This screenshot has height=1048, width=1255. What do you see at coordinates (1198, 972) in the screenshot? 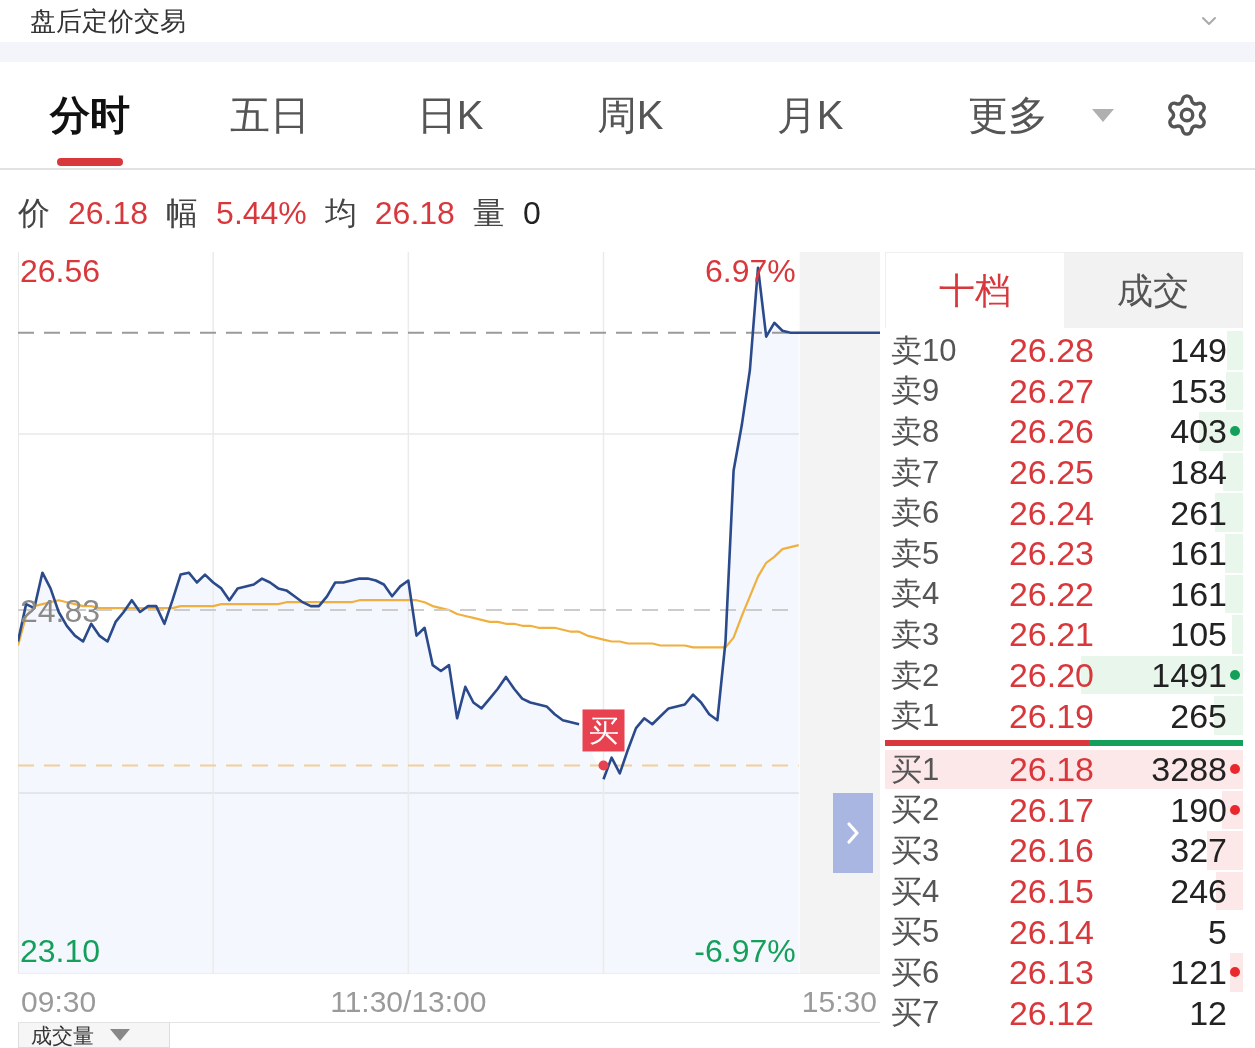
I see `bid-volume: 121` at bounding box center [1198, 972].